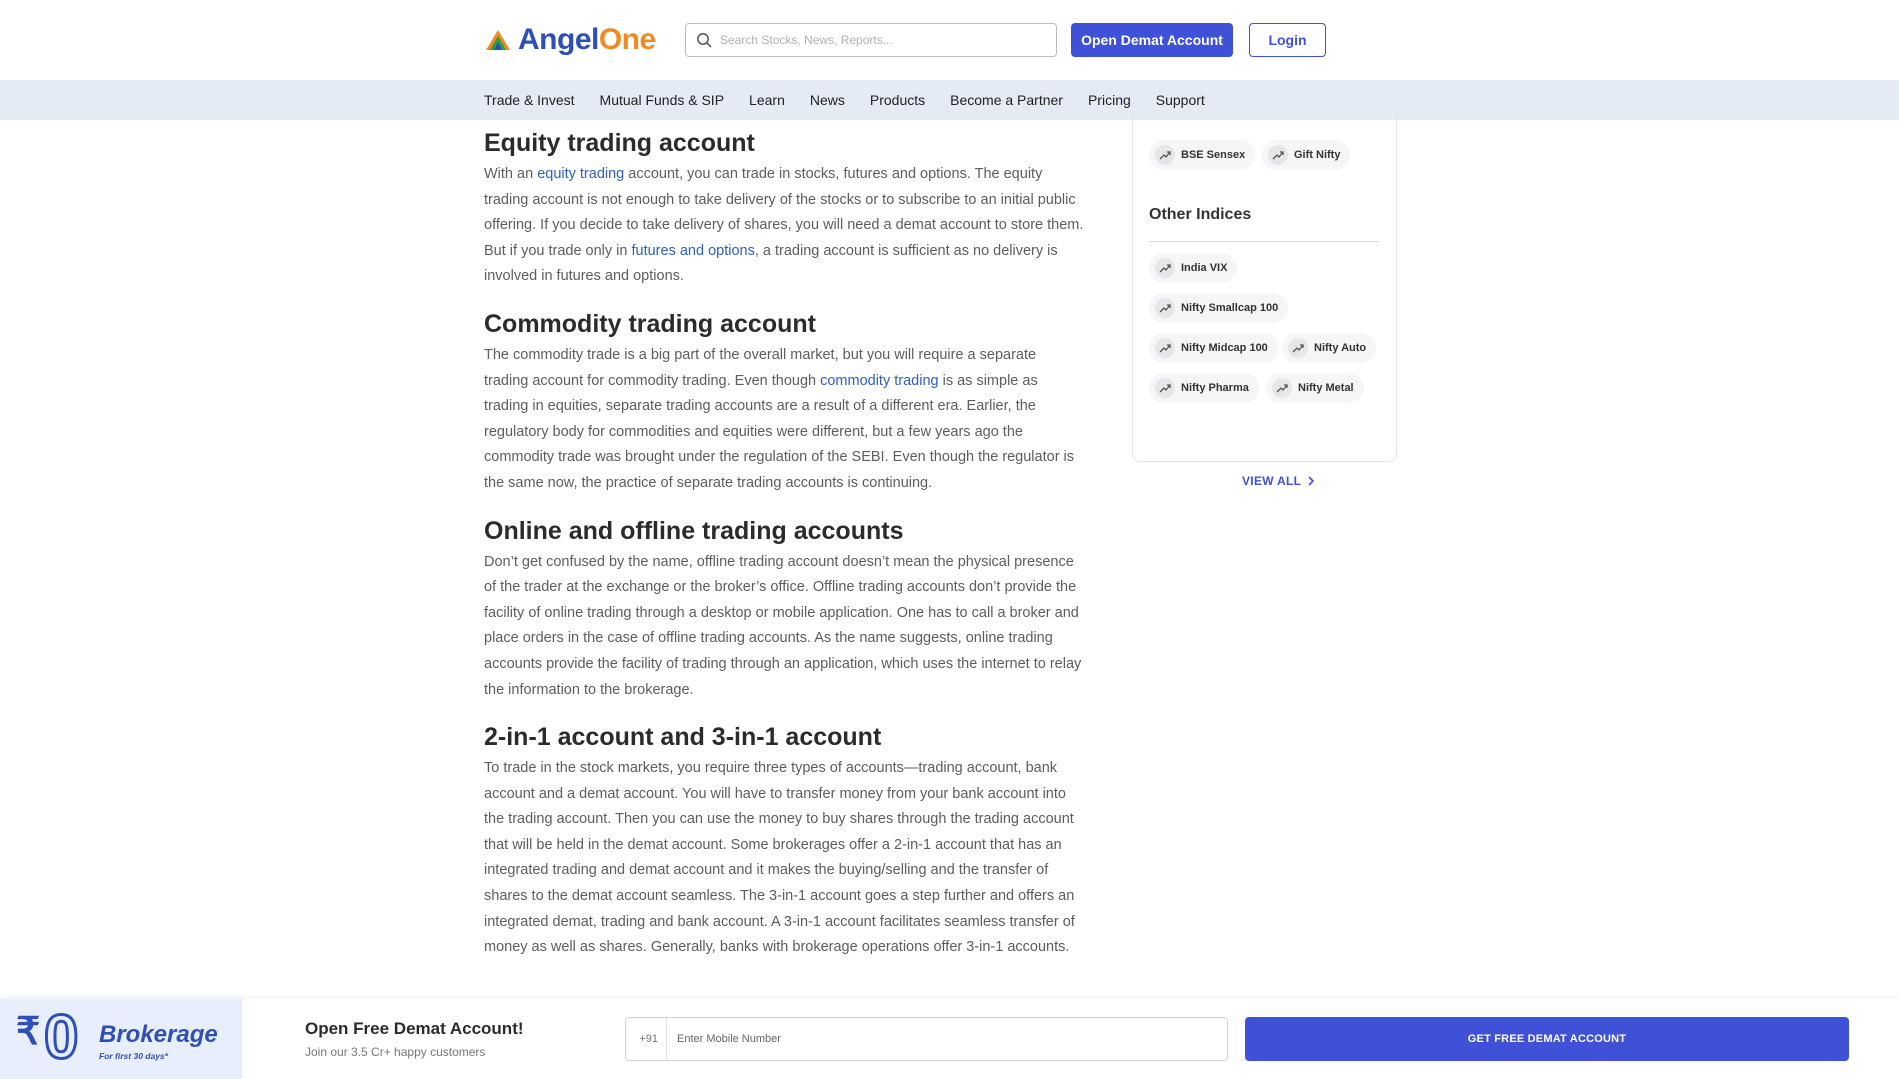  I want to click on index-chip-nifty-metal: Nifty Metal, so click(1315, 388).